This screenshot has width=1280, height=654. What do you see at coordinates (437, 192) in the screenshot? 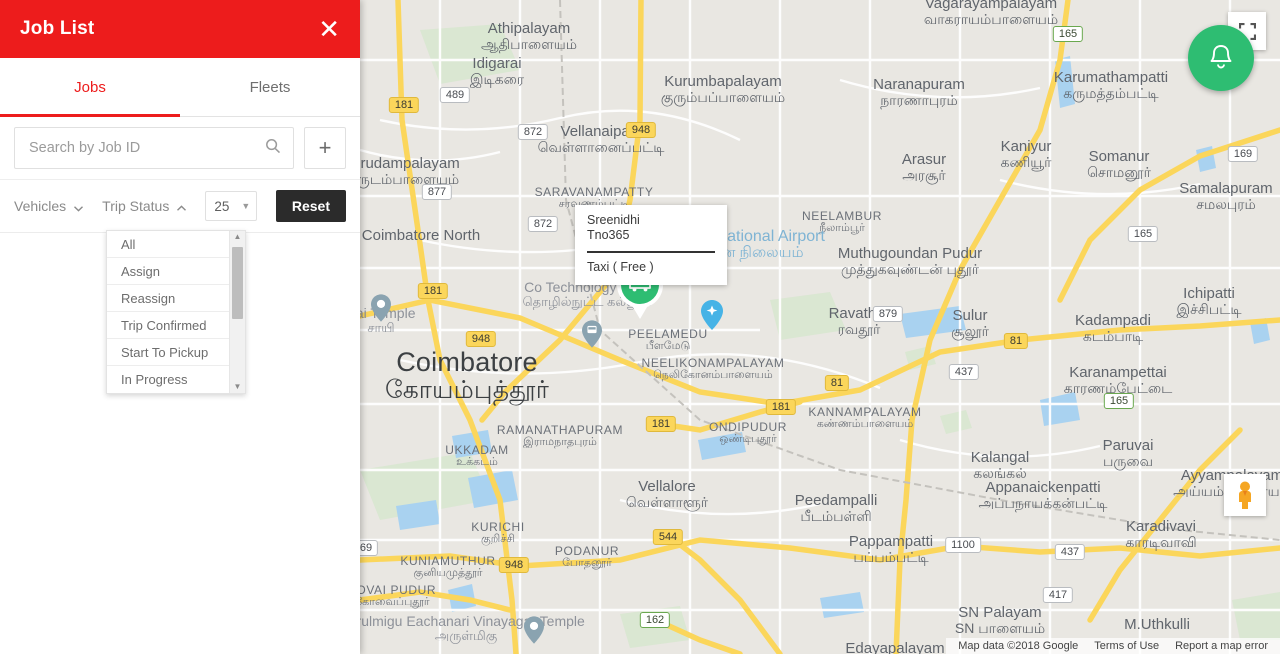
I see `route-shield: 877` at bounding box center [437, 192].